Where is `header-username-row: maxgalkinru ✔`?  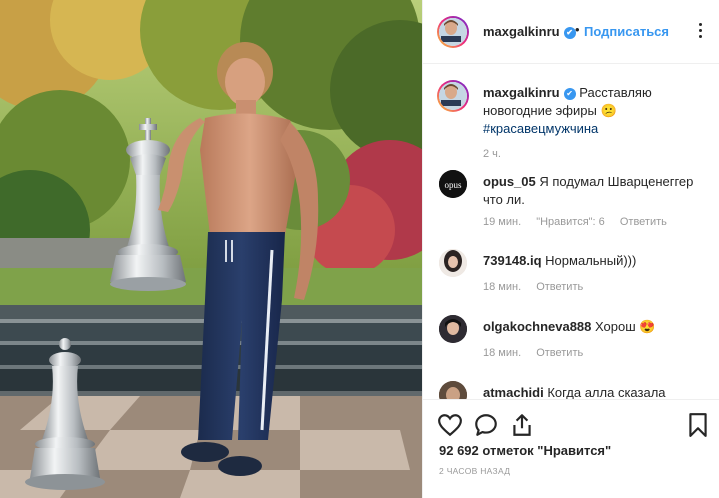
header-username-row: maxgalkinru ✔ is located at coordinates (529, 31).